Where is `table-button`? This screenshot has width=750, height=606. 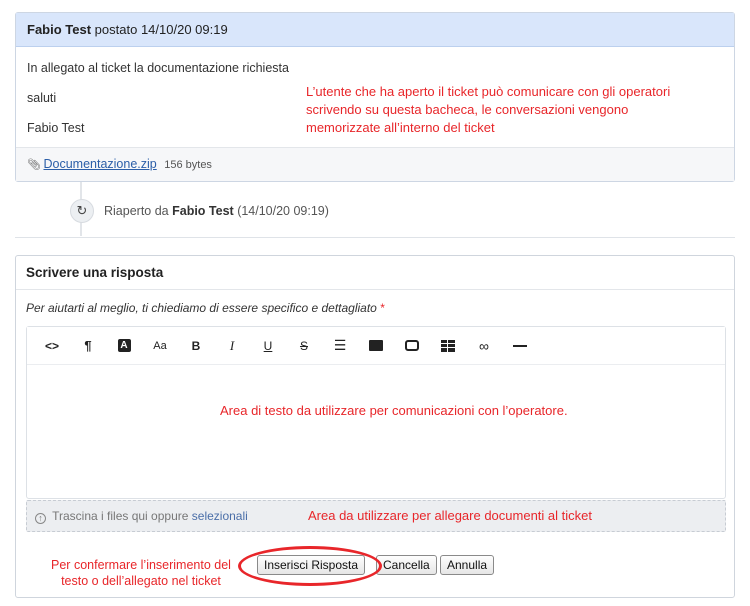 table-button is located at coordinates (448, 346).